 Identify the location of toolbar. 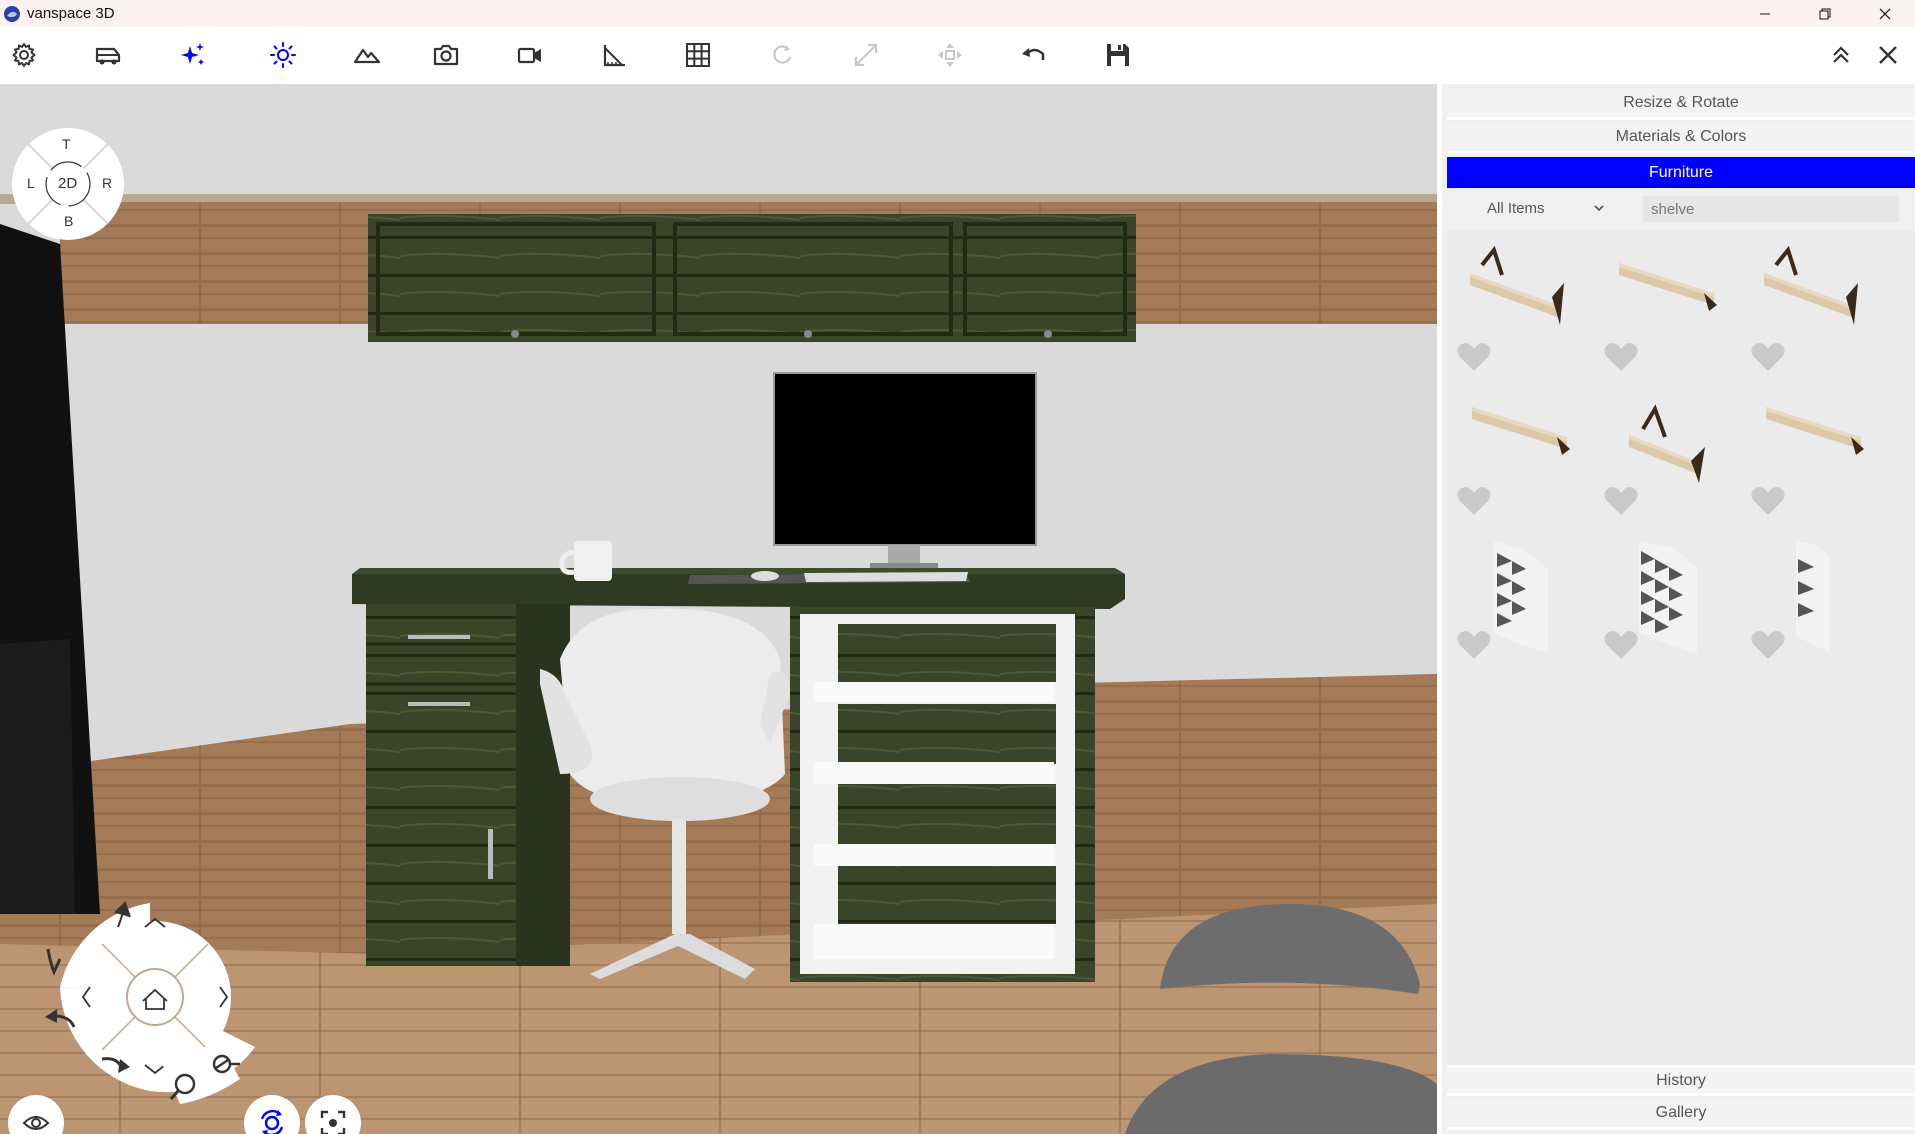
(957, 55).